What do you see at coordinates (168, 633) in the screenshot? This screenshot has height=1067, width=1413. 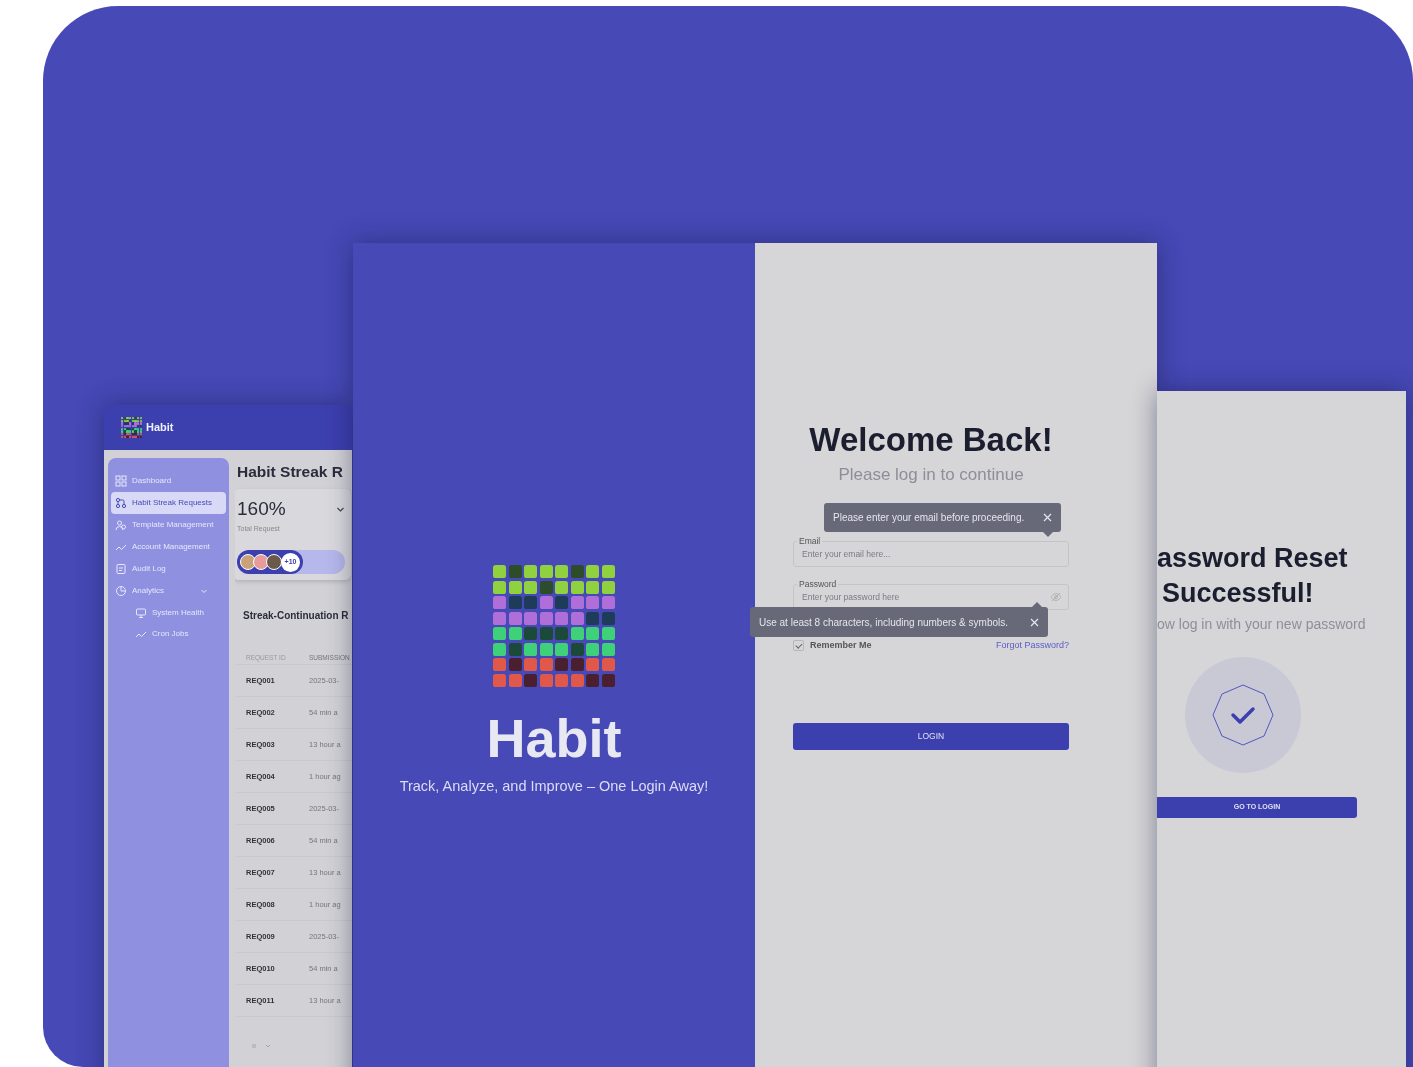 I see `sidebar-item: Cron Jobs` at bounding box center [168, 633].